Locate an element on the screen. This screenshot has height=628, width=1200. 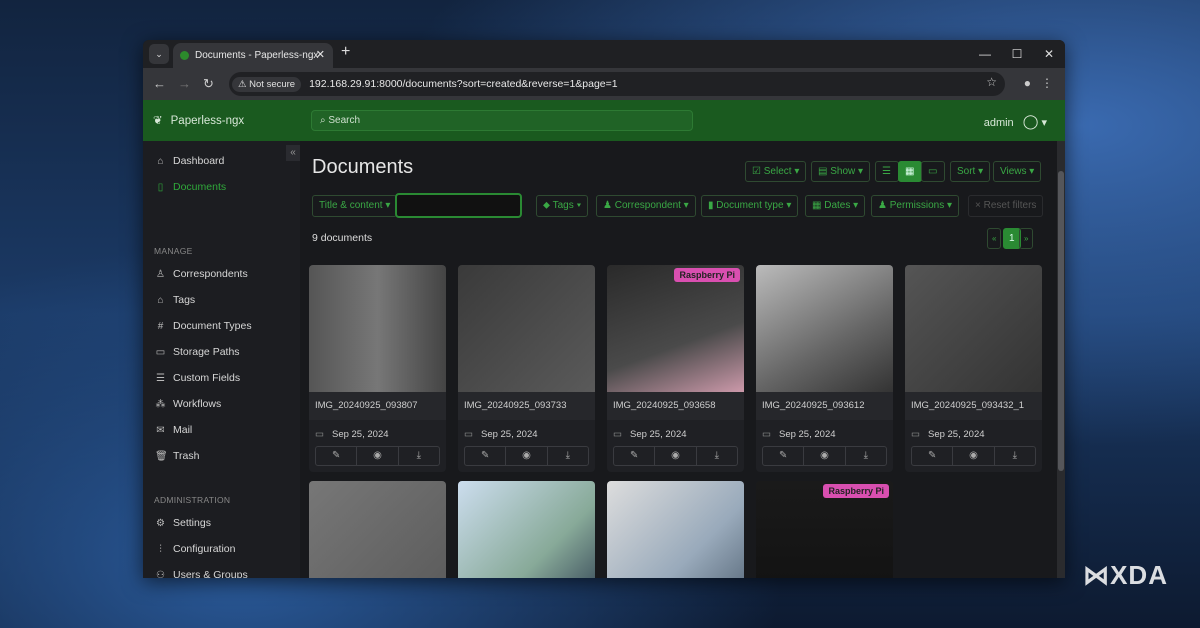
sidebar-item-trash: 🗑 Trash is located at coordinates (177, 456).